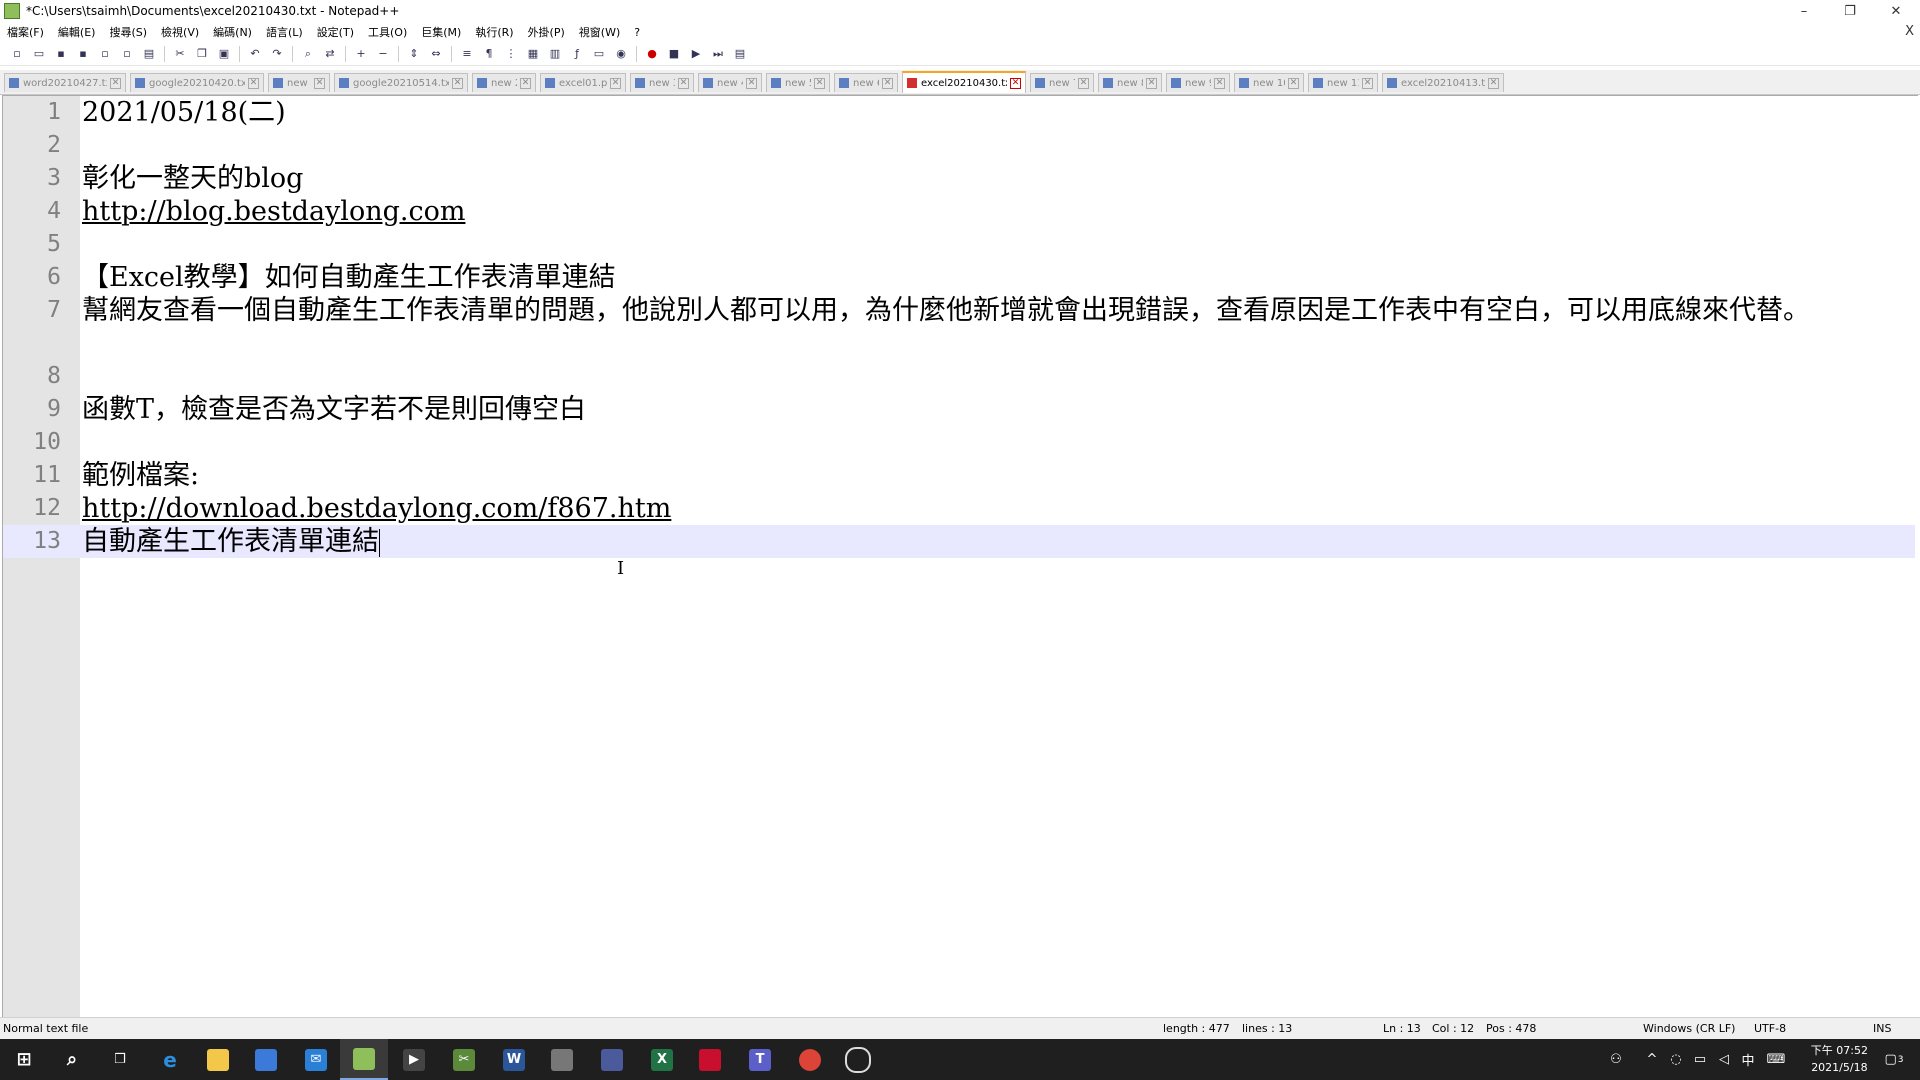  Describe the element at coordinates (436, 54) in the screenshot. I see `sync-horizontal-icon: ⇔` at that location.